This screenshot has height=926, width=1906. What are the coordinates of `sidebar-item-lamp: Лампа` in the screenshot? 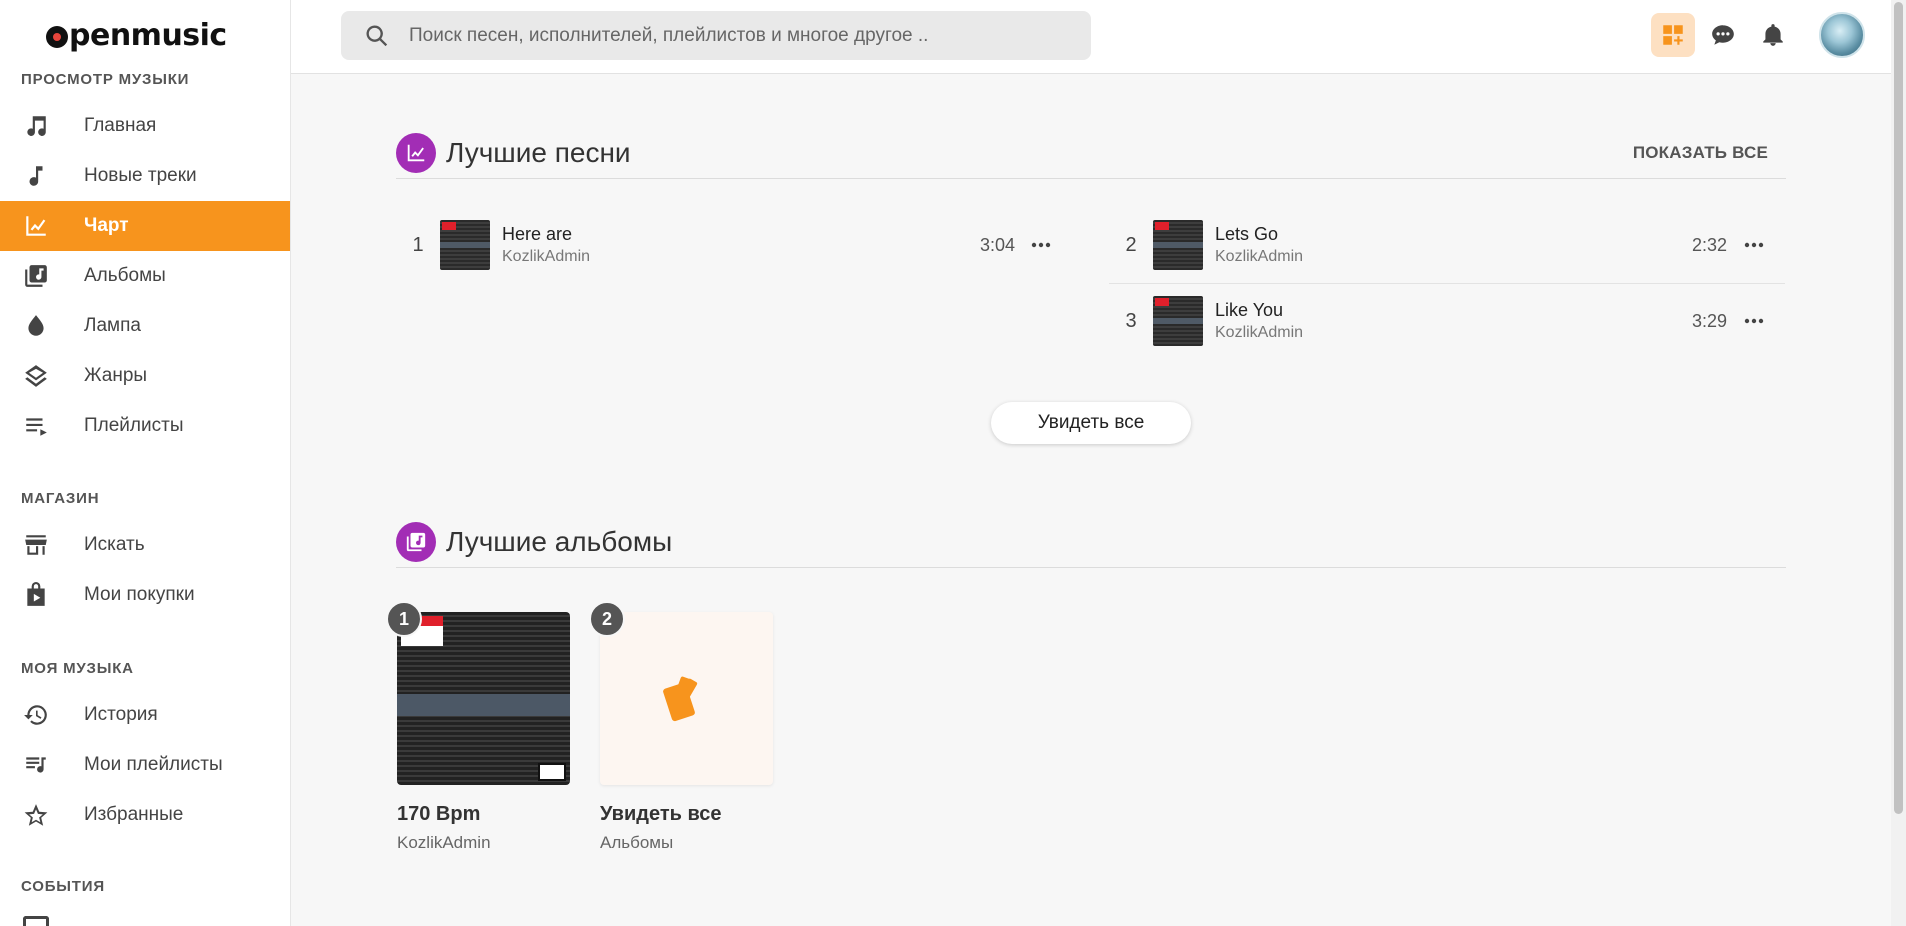 It's located at (145, 326).